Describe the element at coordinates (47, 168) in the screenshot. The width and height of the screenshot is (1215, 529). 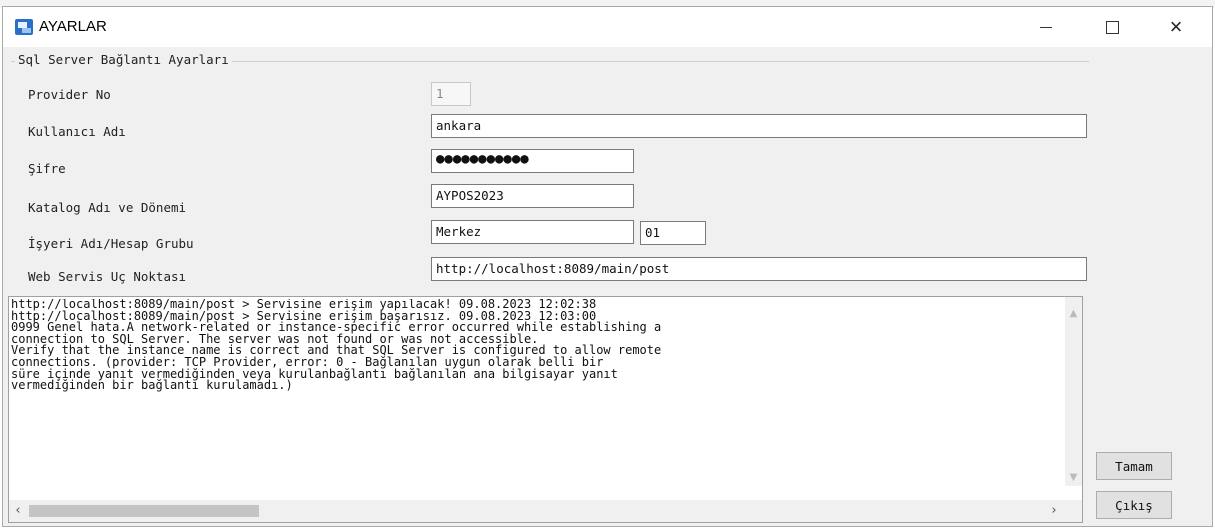
I see `password-label: Şifre` at that location.